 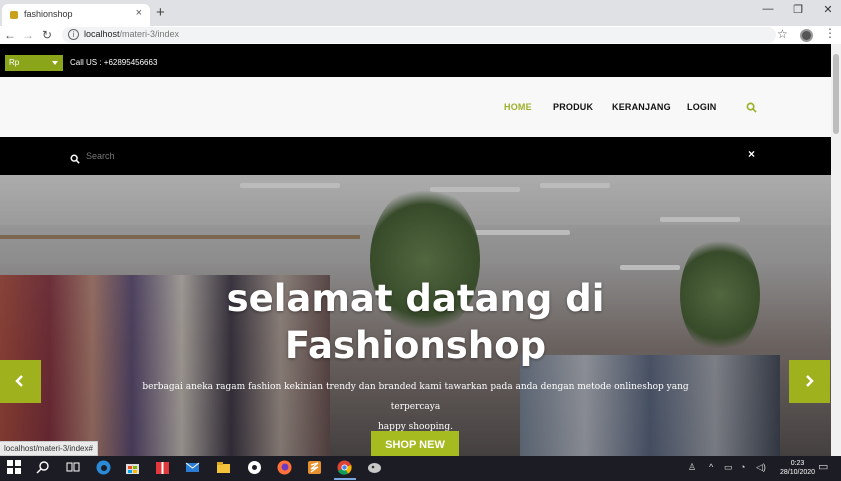 I want to click on url-text: localhost/materi-3/index, so click(x=131, y=34).